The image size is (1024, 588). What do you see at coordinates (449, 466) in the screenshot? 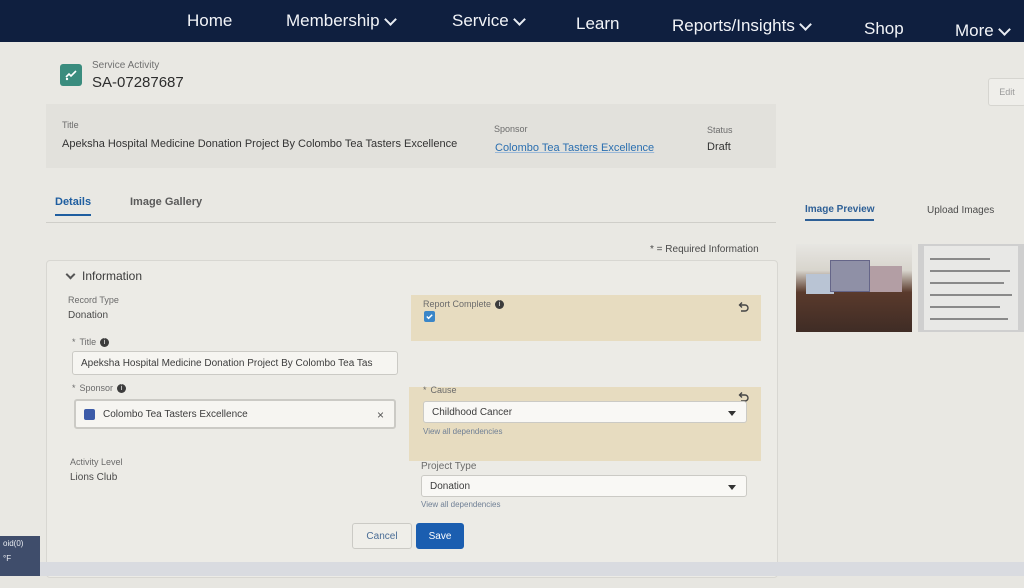
I see `project-type-label: Project Type` at bounding box center [449, 466].